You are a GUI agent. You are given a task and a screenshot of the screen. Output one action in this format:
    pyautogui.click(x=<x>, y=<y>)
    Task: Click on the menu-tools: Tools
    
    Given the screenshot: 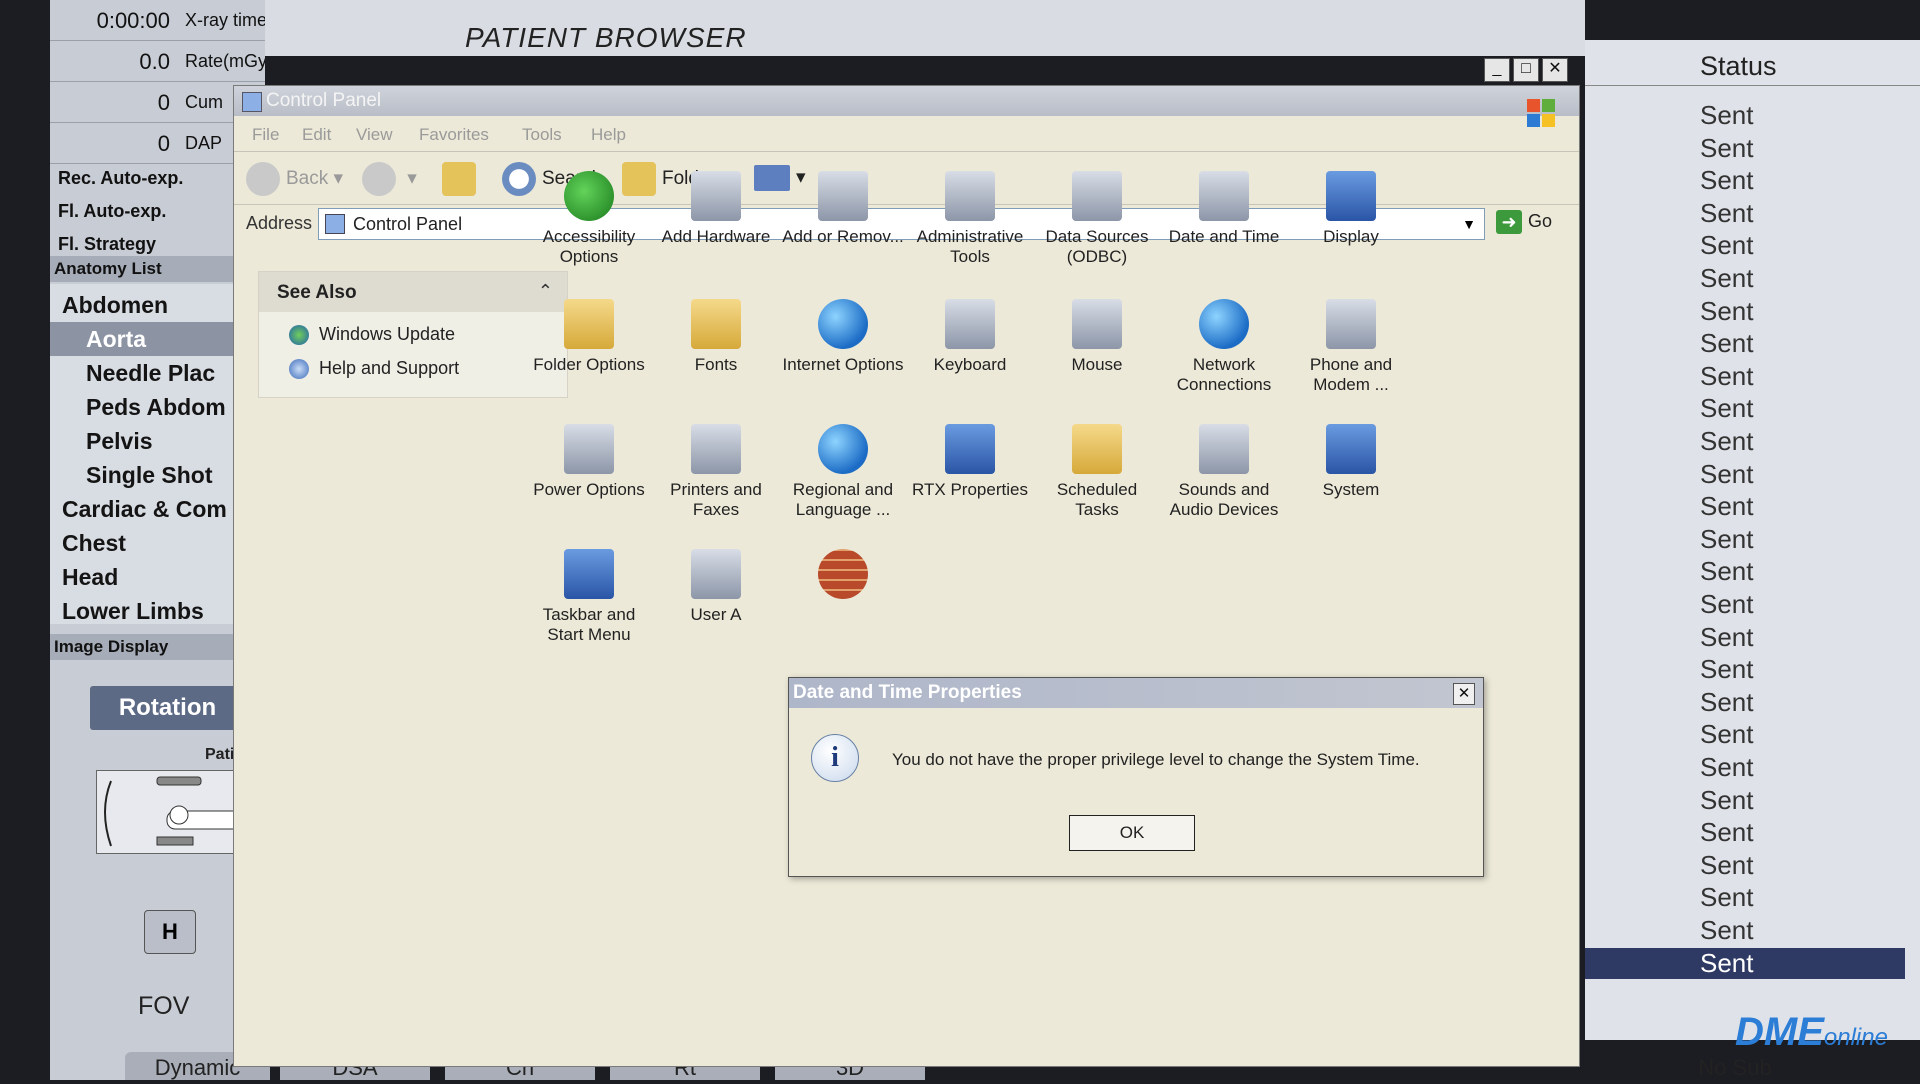 What is the action you would take?
    pyautogui.click(x=542, y=135)
    